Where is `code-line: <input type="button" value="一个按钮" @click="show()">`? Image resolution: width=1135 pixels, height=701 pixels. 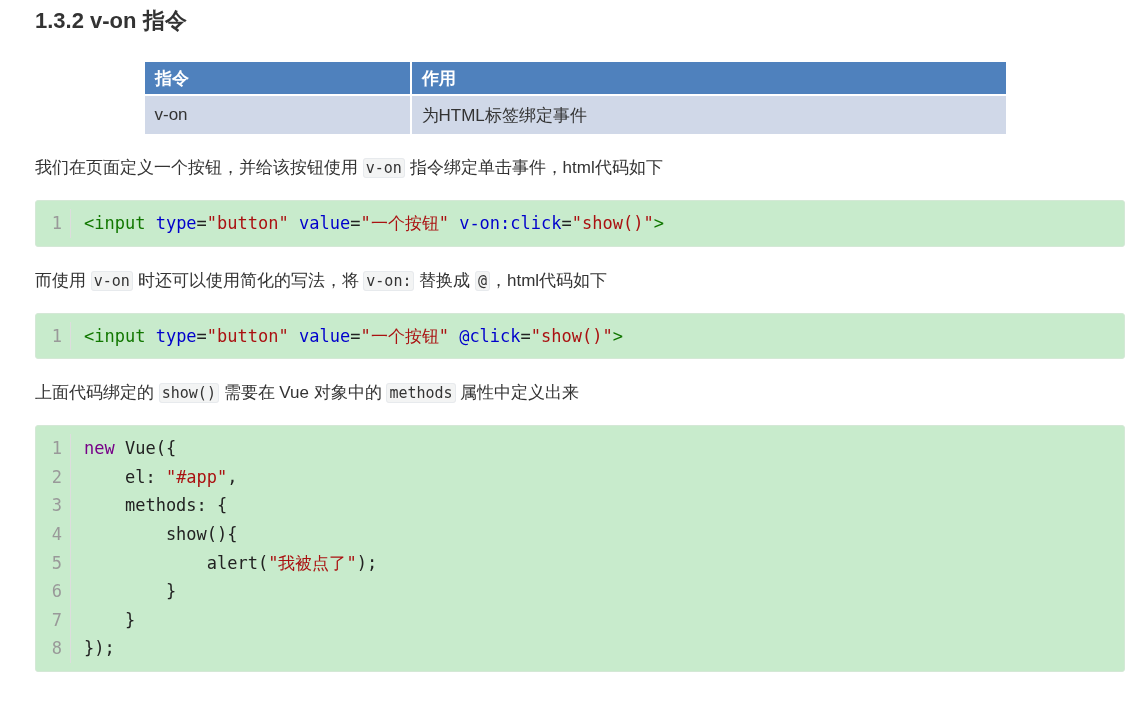 code-line: <input type="button" value="一个按钮" @click="show()"> is located at coordinates (353, 336).